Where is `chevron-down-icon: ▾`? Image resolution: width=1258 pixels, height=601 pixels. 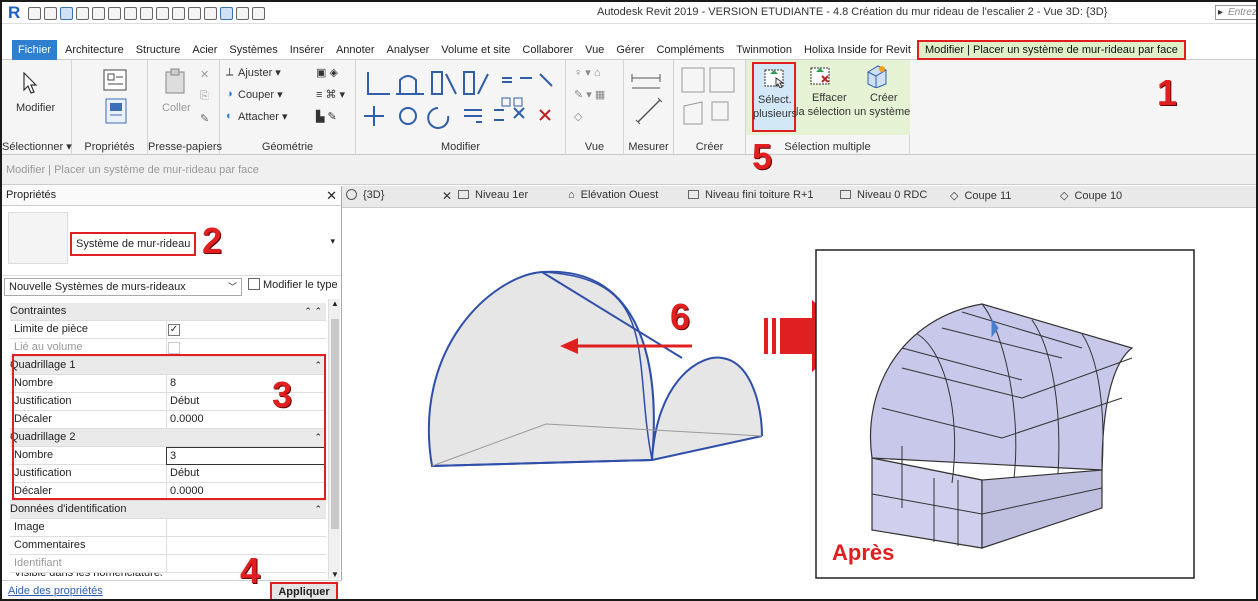
chevron-down-icon: ▾ is located at coordinates (332, 241).